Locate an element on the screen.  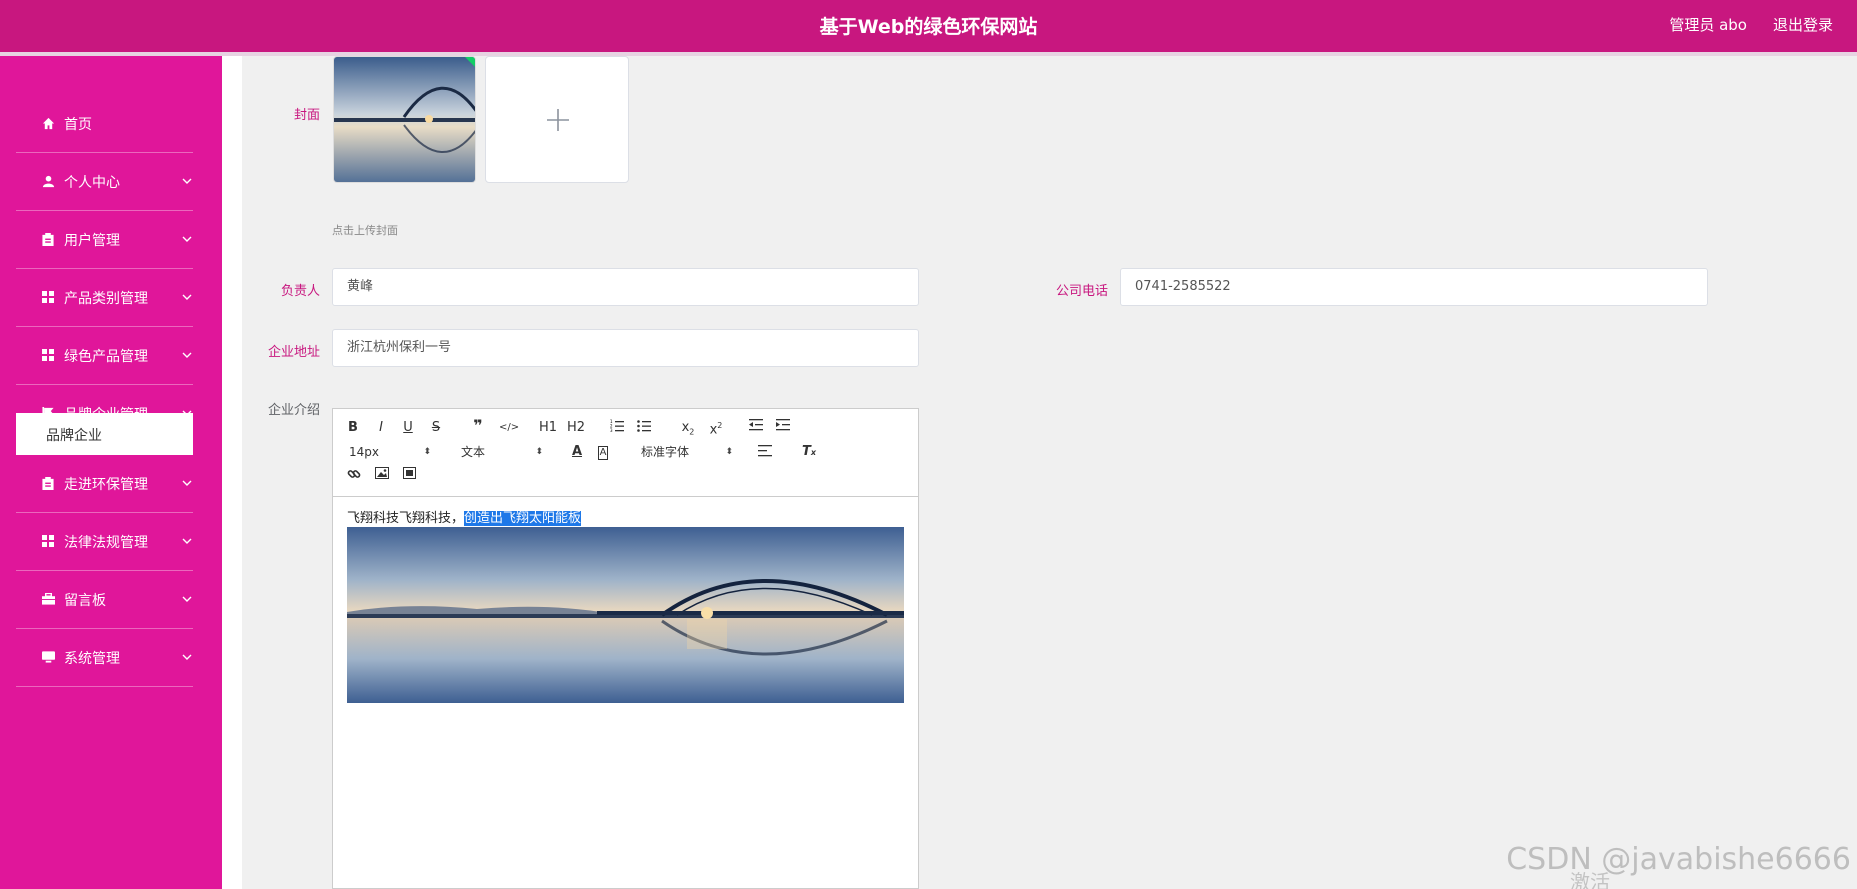
code-icon: </> is located at coordinates (509, 428).